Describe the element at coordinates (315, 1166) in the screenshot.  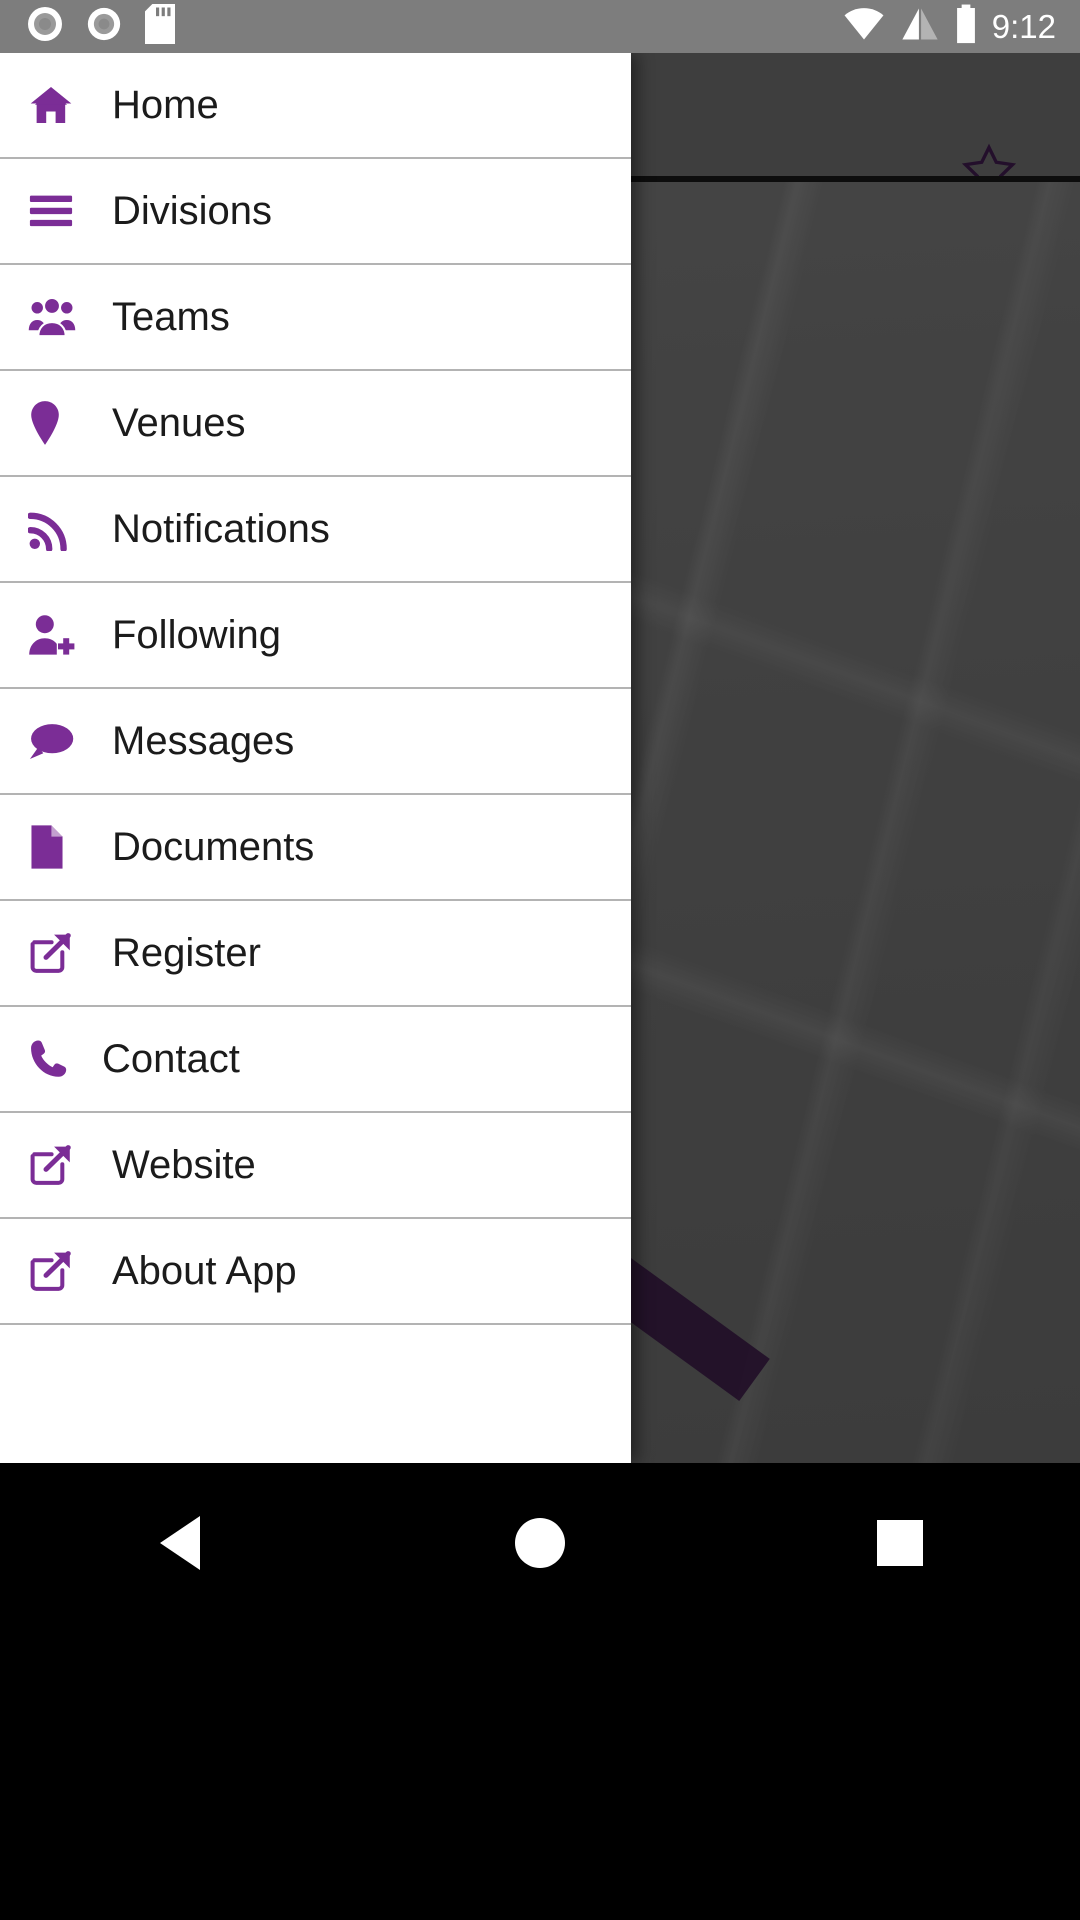
I see `drawer-item-website: Website` at that location.